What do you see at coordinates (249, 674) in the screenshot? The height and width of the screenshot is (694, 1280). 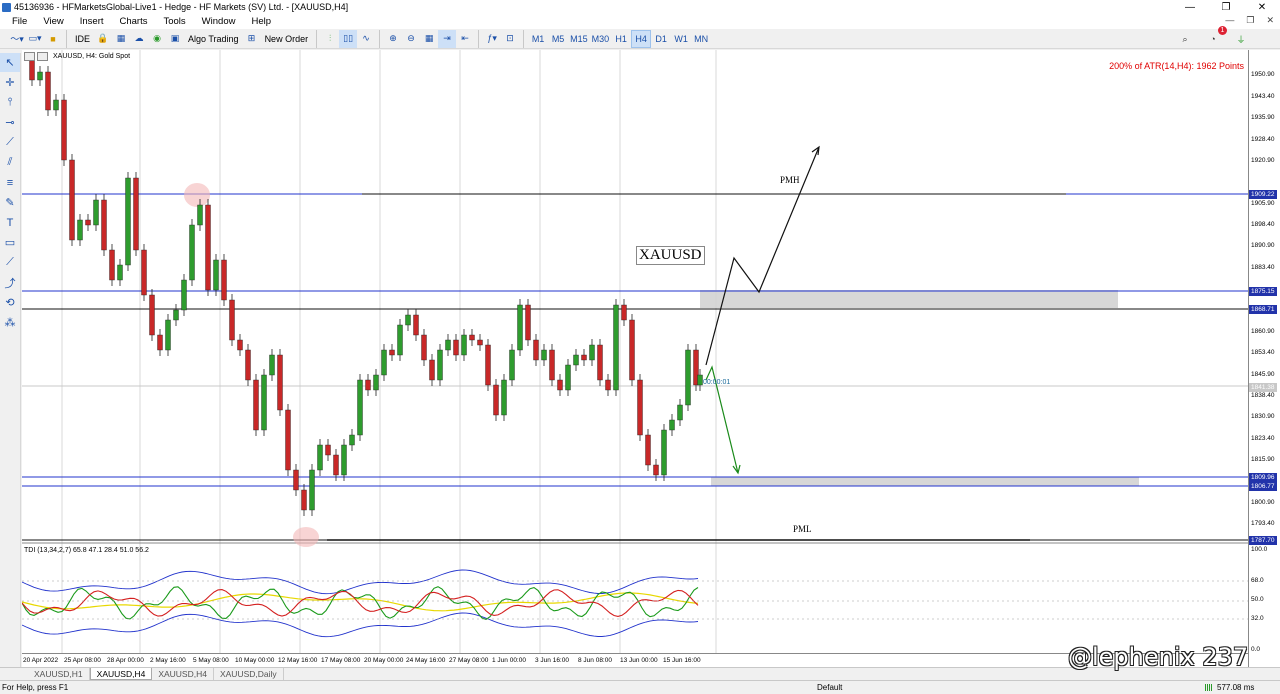 I see `tab-xauusd-daily: XAUUSD,Daily` at bounding box center [249, 674].